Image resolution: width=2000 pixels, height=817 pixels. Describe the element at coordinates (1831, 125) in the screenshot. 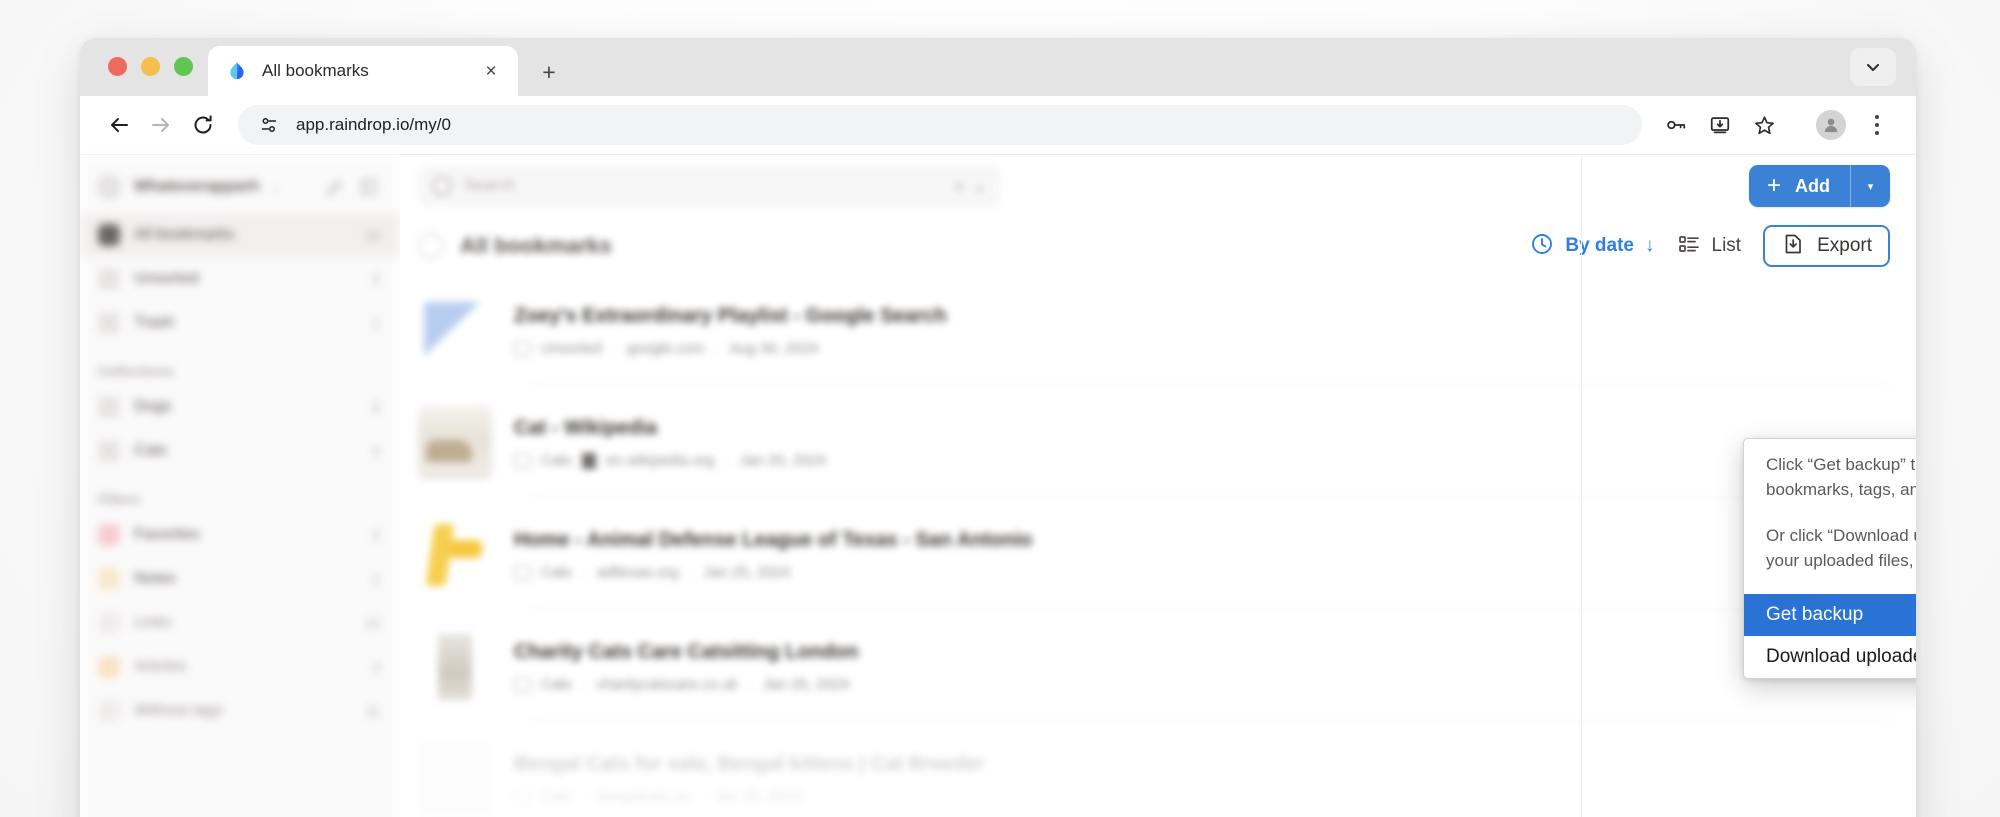

I see `profile-avatar` at that location.